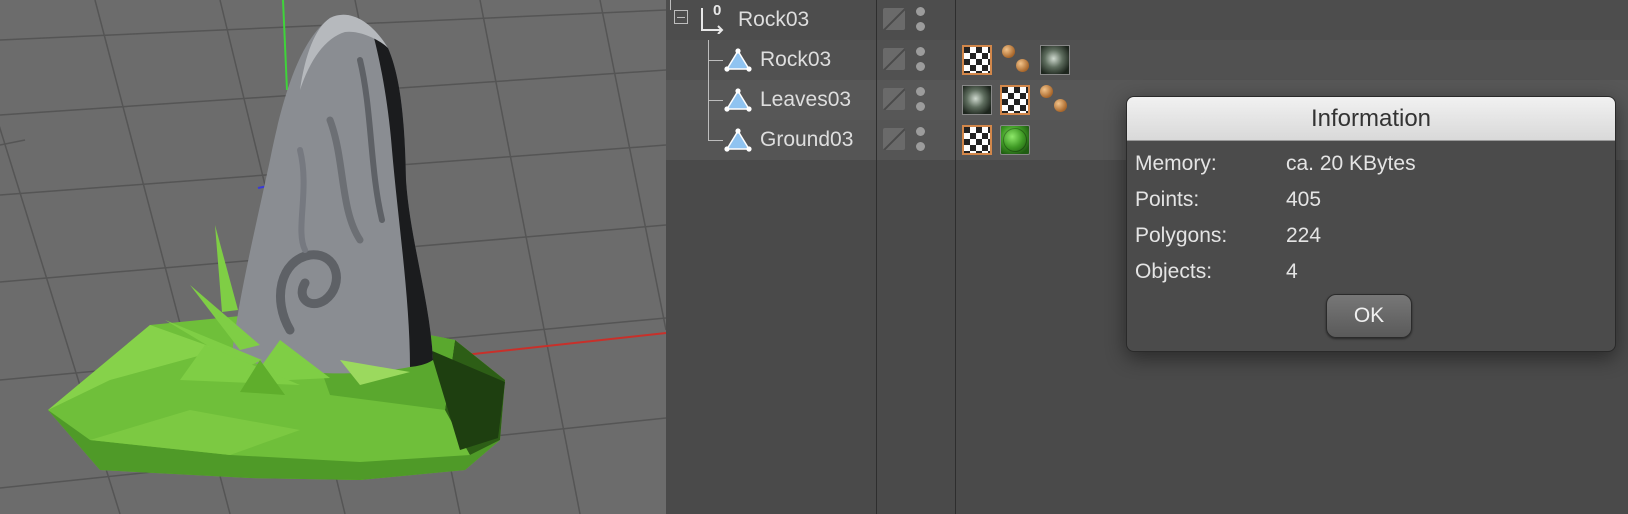 Image resolution: width=1628 pixels, height=514 pixels. Describe the element at coordinates (1304, 235) in the screenshot. I see `polygons-value: 224` at that location.